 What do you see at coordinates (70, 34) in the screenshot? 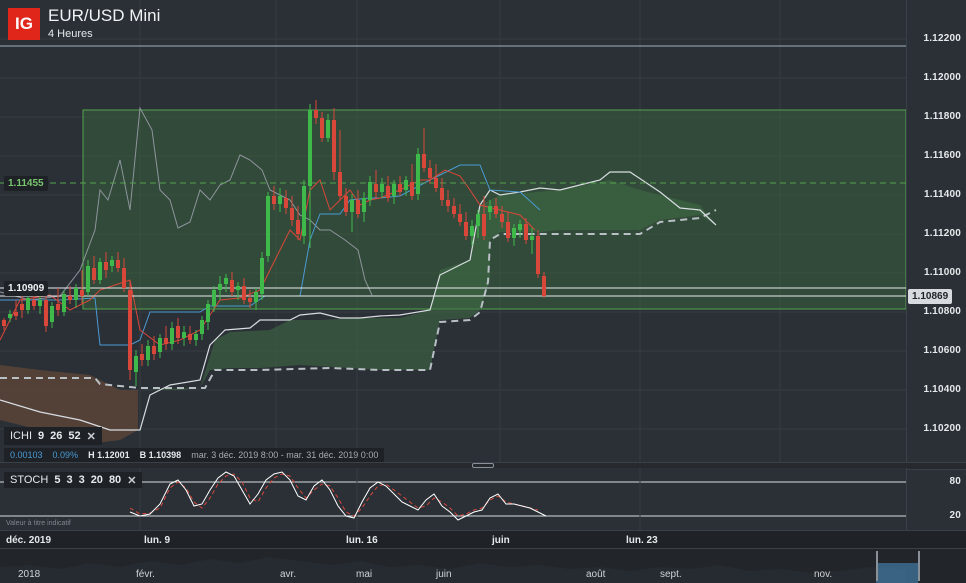
I see `timeframe-label: 4 Heures` at bounding box center [70, 34].